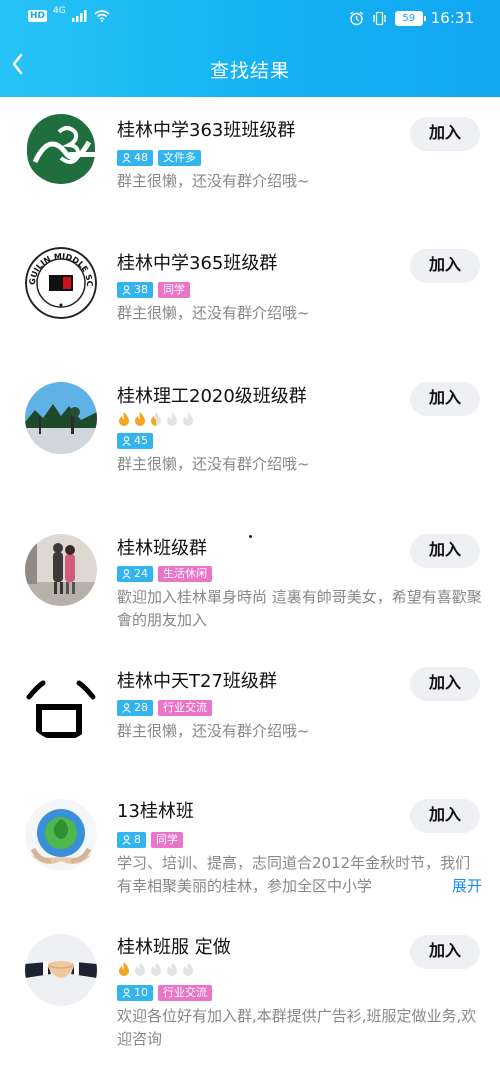 The width and height of the screenshot is (500, 1084). Describe the element at coordinates (250, 536) in the screenshot. I see `stray-dot` at that location.